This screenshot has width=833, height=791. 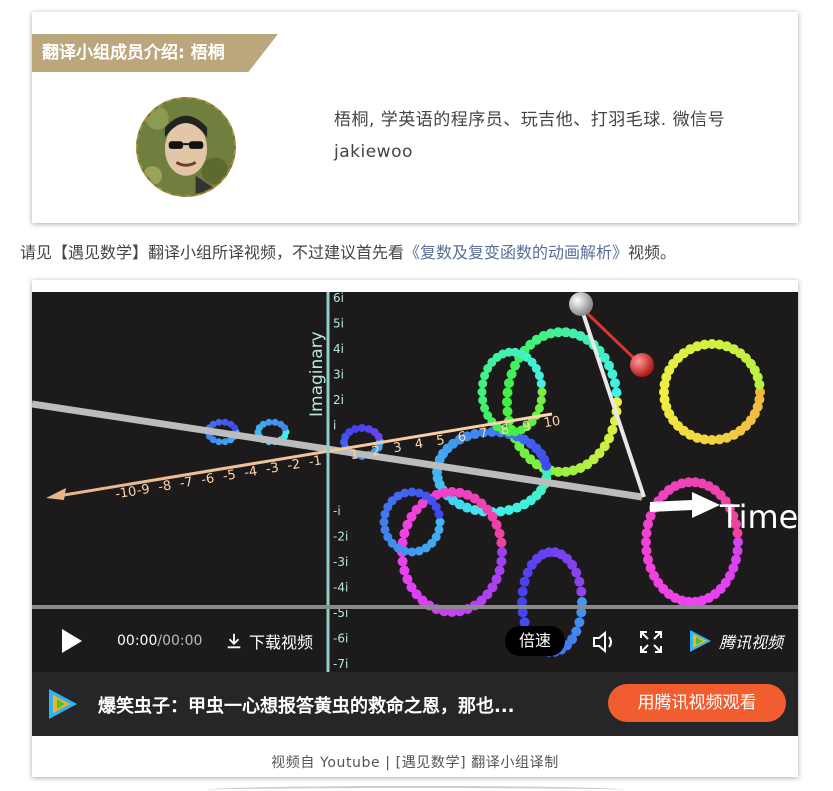 I want to click on tencent-video-app-icon, so click(x=63, y=704).